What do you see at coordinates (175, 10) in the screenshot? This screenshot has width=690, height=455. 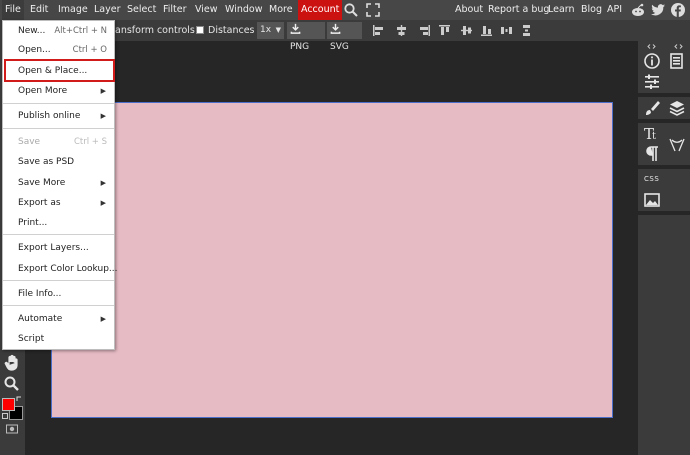 I see `menu-filter: Filter` at bounding box center [175, 10].